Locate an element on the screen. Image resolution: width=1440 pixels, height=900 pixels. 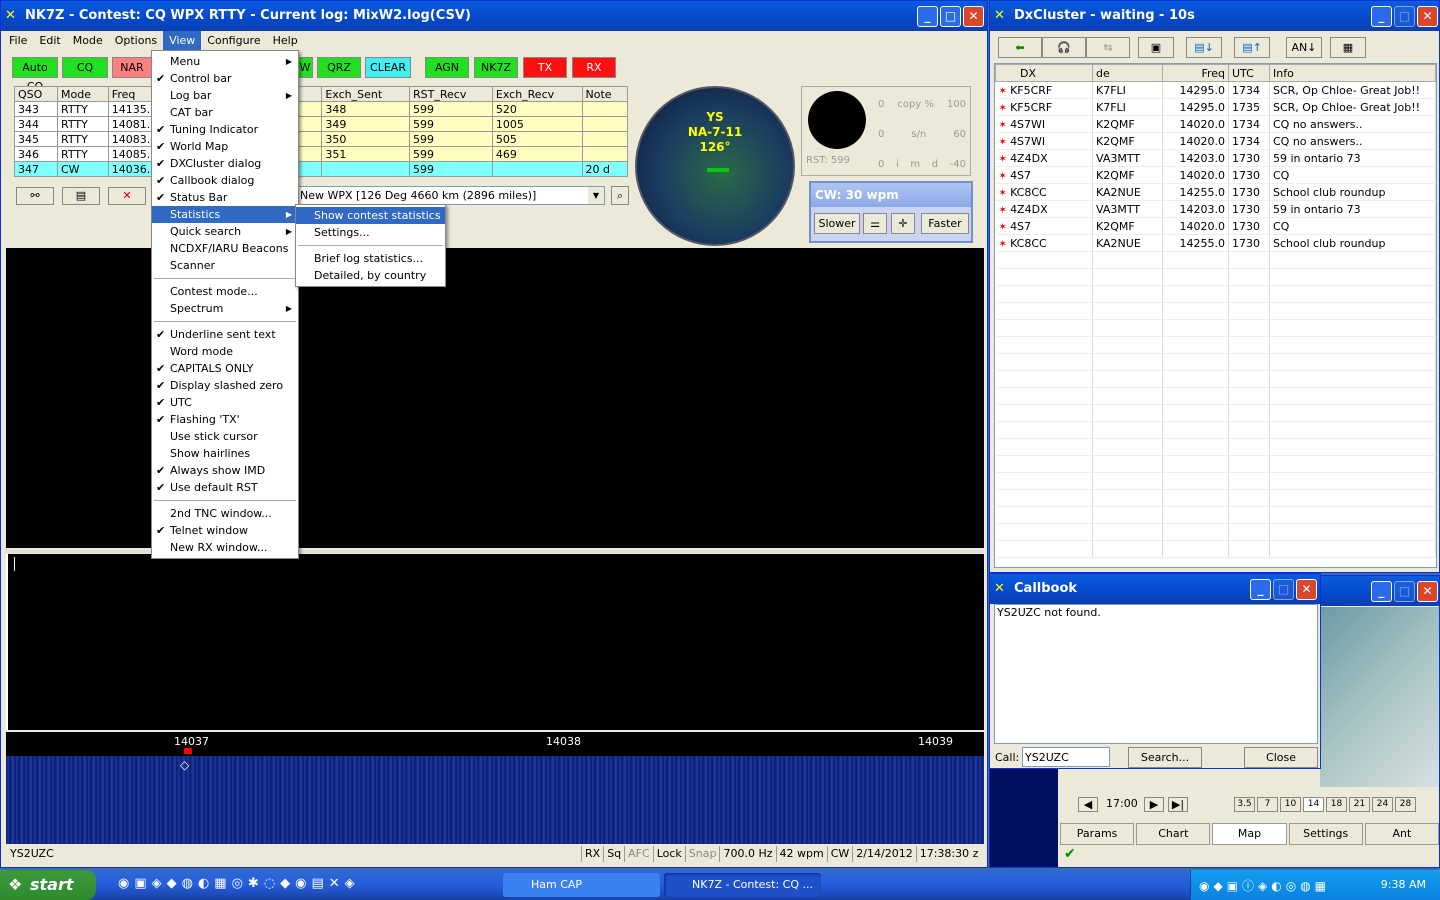
connect-icon: ⇆ is located at coordinates (1108, 47).